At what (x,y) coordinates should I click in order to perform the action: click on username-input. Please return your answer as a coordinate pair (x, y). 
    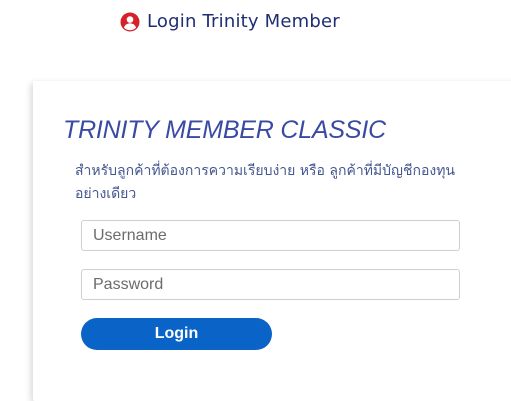
    Looking at the image, I should click on (270, 235).